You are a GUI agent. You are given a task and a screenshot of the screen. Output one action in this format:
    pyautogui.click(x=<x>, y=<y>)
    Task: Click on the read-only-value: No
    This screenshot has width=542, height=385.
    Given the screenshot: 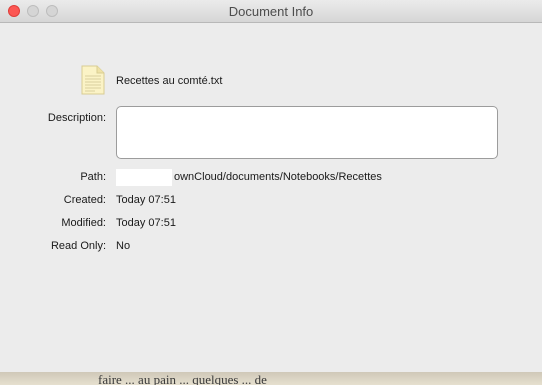 What is the action you would take?
    pyautogui.click(x=123, y=246)
    